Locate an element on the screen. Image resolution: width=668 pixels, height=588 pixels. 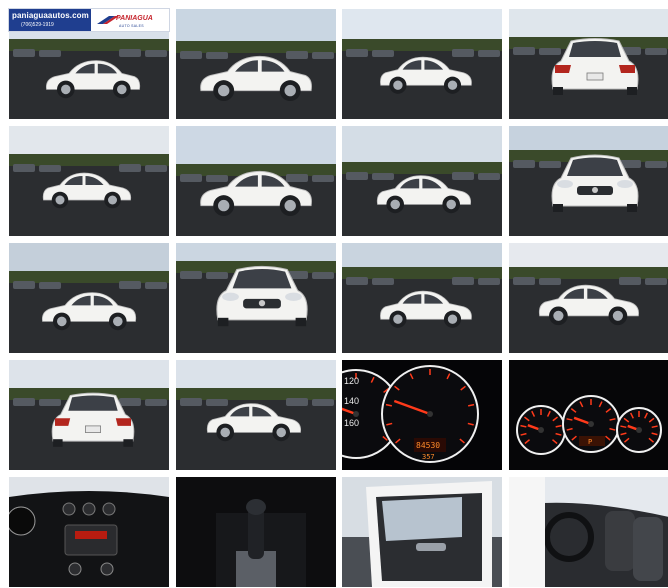
photo-thumbnail-gauge-cluster-full: P is located at coordinates (588, 415).